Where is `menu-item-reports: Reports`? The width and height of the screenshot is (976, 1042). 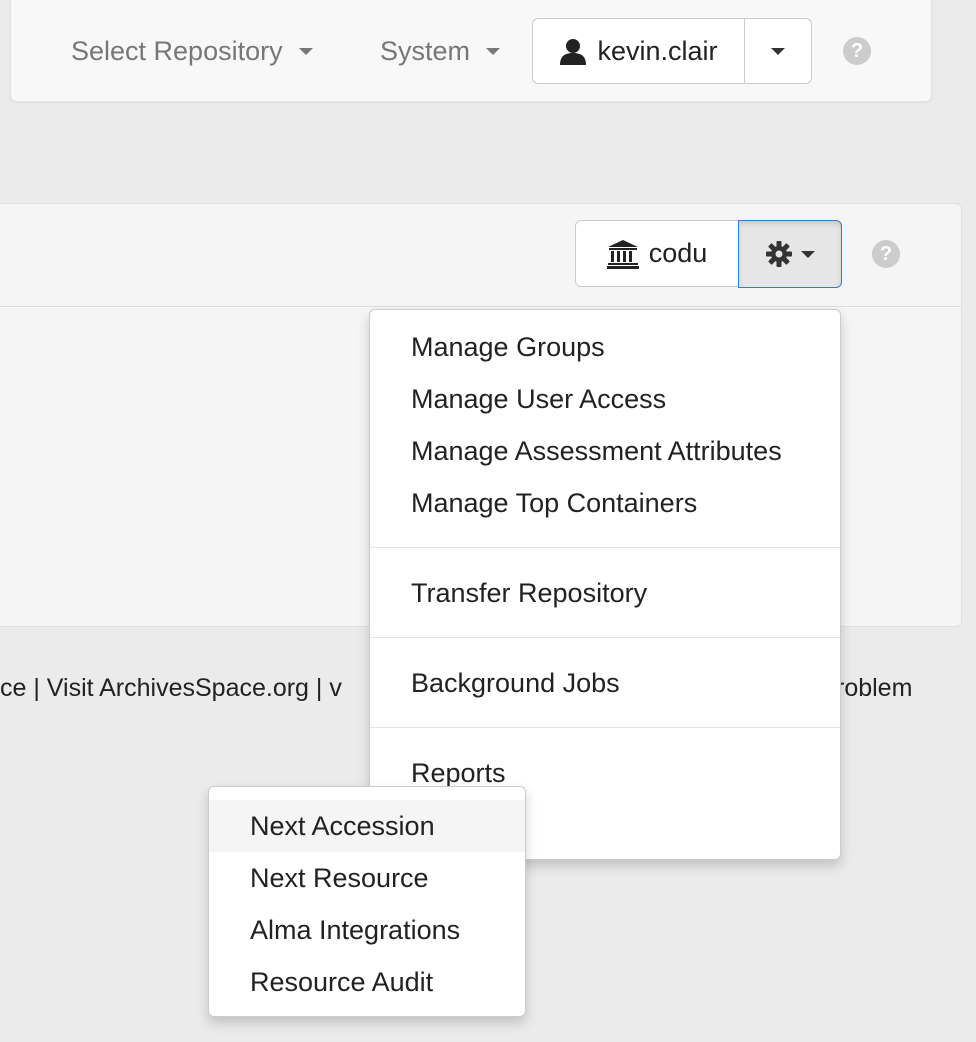 menu-item-reports: Reports is located at coordinates (458, 773).